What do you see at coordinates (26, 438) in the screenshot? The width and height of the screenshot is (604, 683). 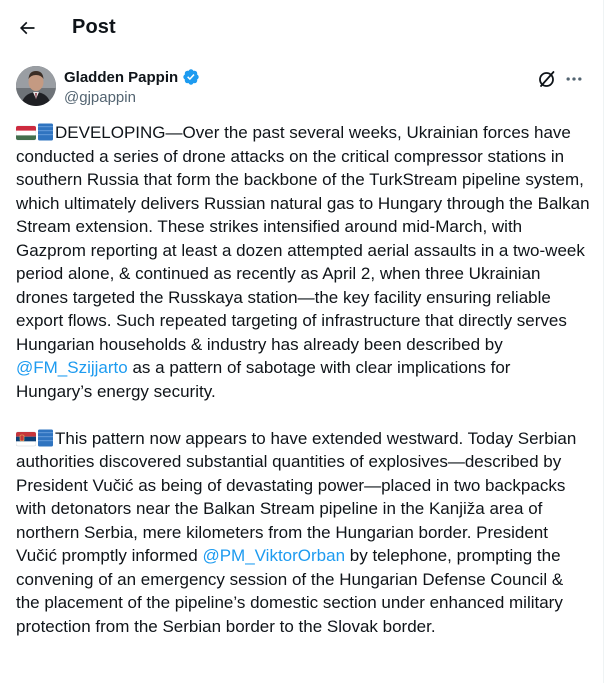 I see `serbia-flag-icon` at bounding box center [26, 438].